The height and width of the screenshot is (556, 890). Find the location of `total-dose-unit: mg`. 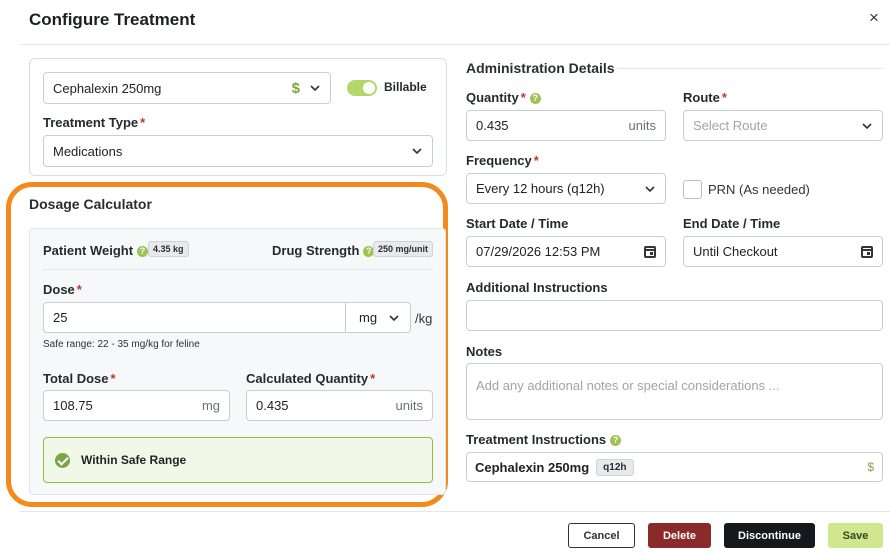

total-dose-unit: mg is located at coordinates (210, 405).